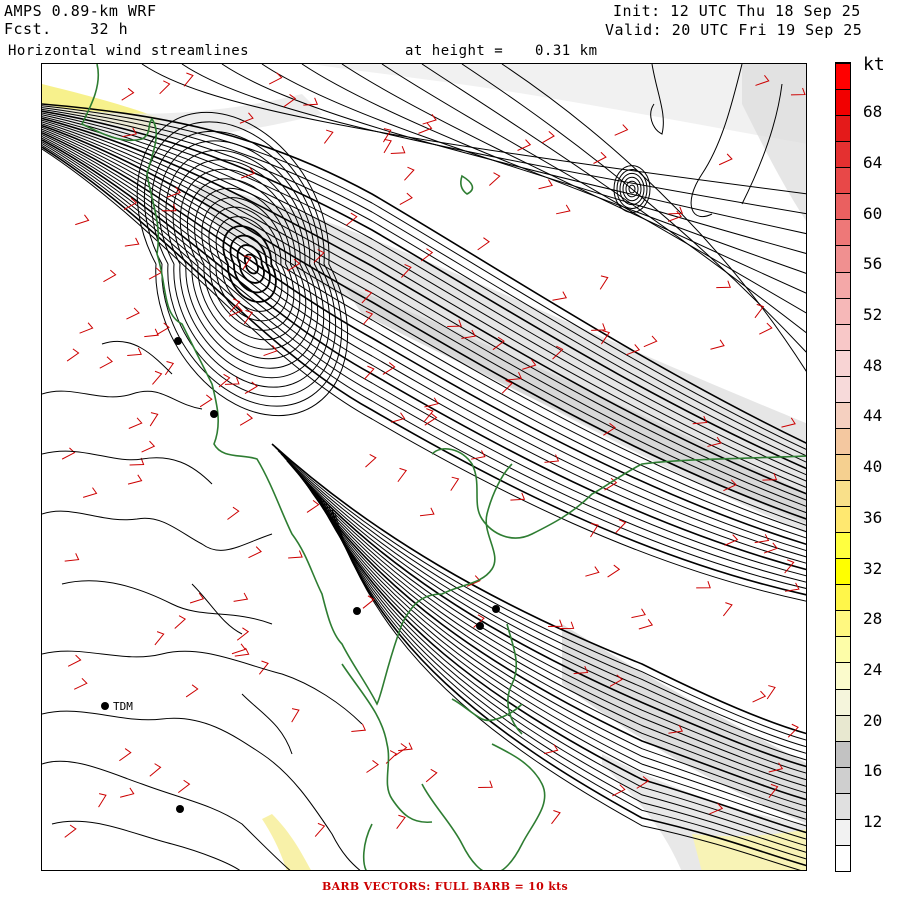 This screenshot has height=900, width=900. What do you see at coordinates (873, 416) in the screenshot?
I see `colorbar-tick-label: 44` at bounding box center [873, 416].